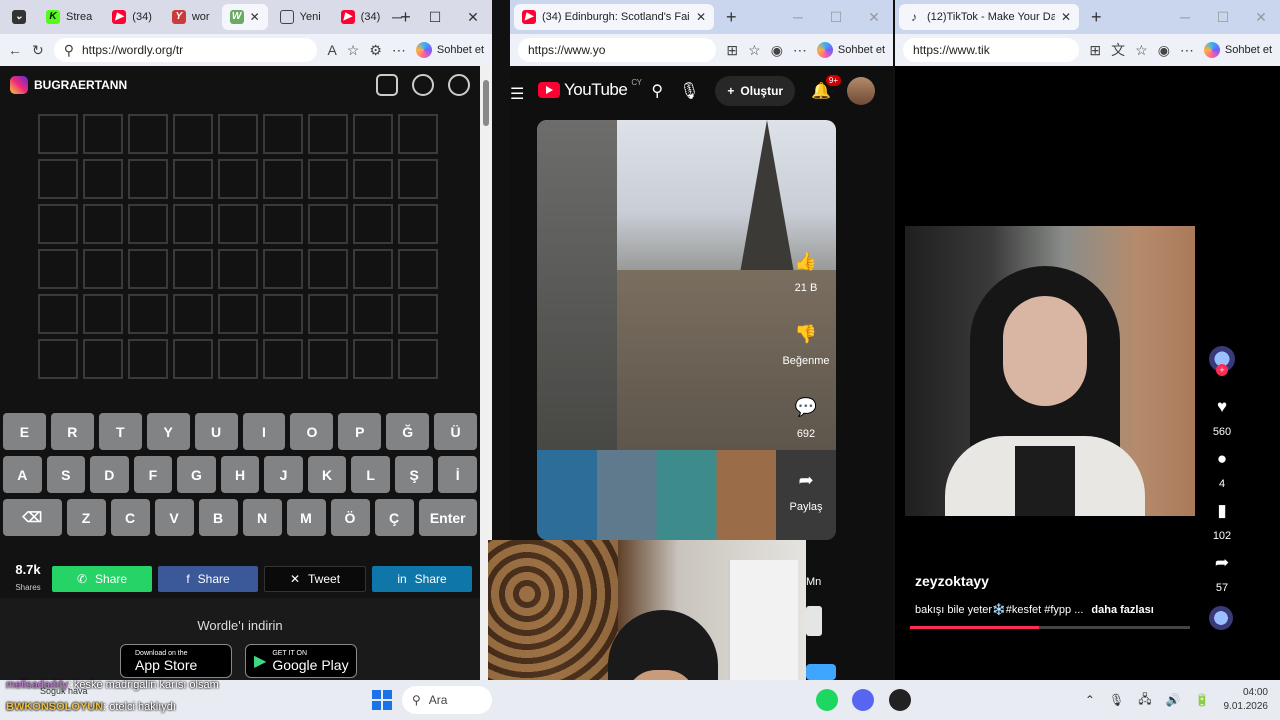 The height and width of the screenshot is (720, 1280). Describe the element at coordinates (414, 474) in the screenshot. I see `key-ş: Ş` at that location.